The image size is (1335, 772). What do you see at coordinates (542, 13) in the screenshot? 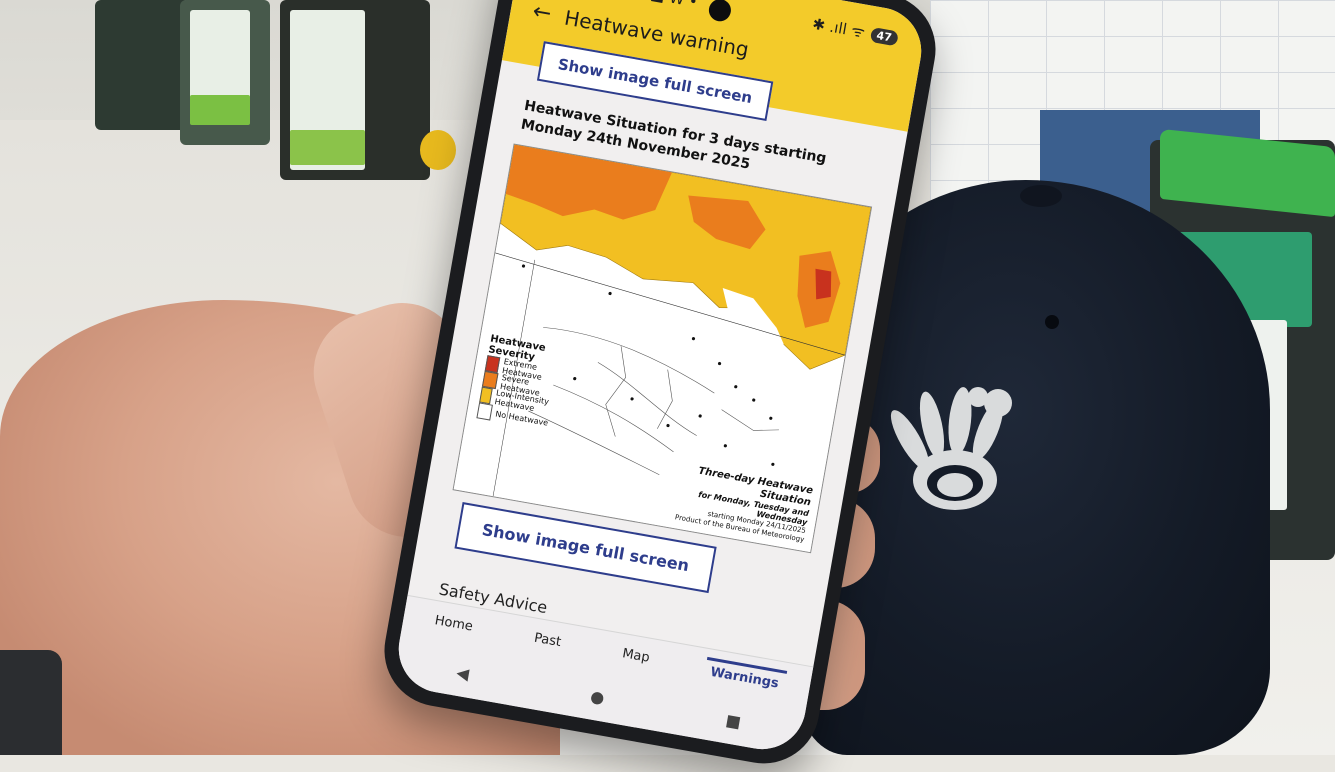
I see `back-arrow-icon: ←` at bounding box center [542, 13].